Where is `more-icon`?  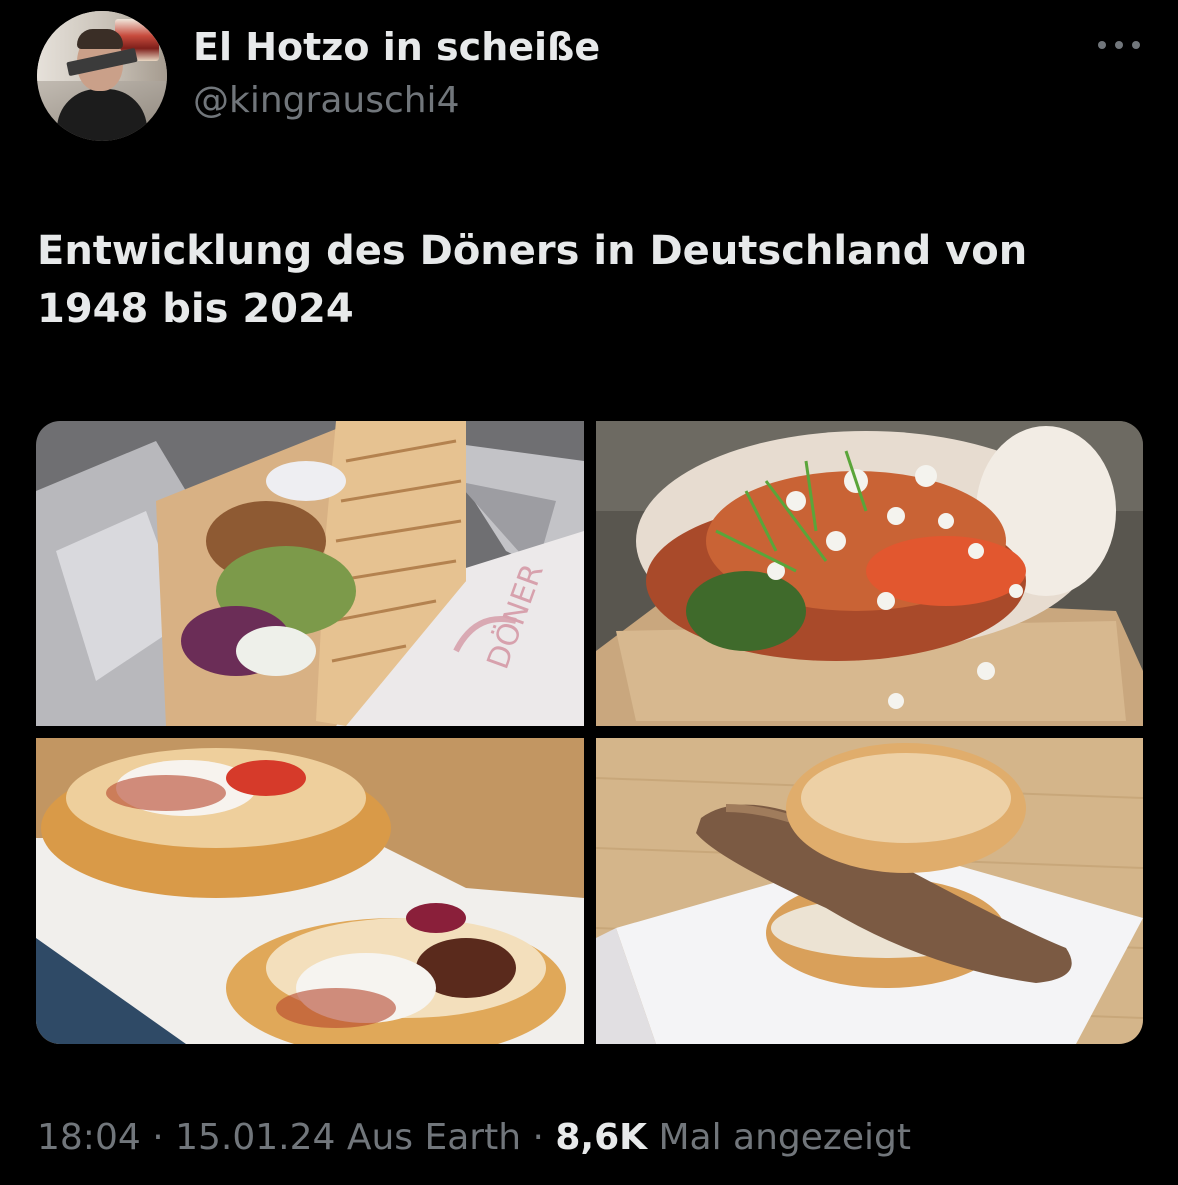 more-icon is located at coordinates (1119, 45).